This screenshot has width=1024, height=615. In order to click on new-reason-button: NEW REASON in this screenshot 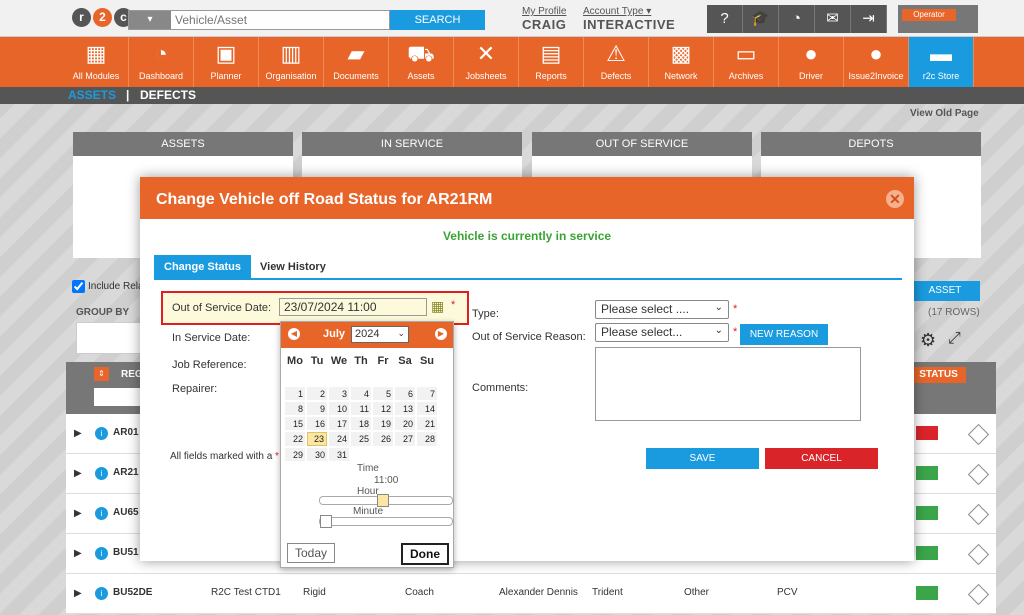, I will do `click(784, 334)`.